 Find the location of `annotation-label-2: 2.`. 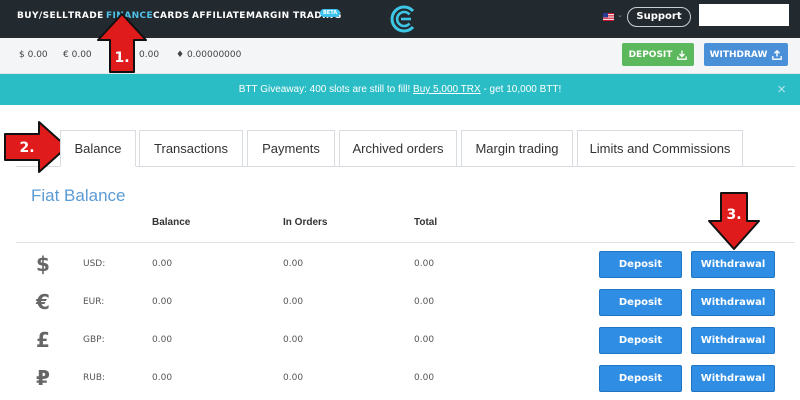

annotation-label-2: 2. is located at coordinates (26, 148).